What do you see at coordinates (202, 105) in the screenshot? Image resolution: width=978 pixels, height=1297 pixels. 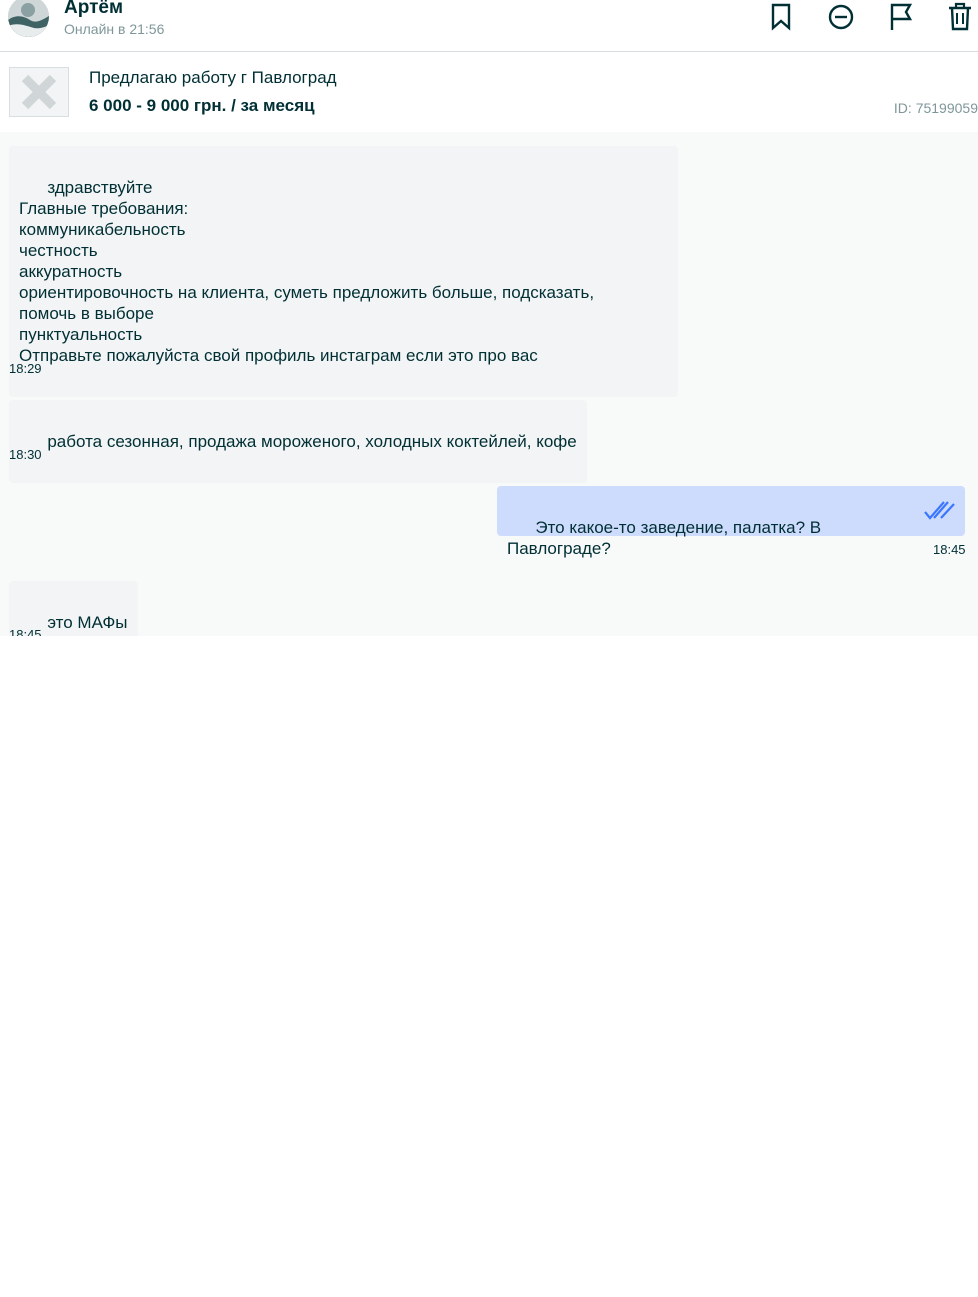 I see `ad-price: 6 000 - 9 000 грн. / за месяц` at bounding box center [202, 105].